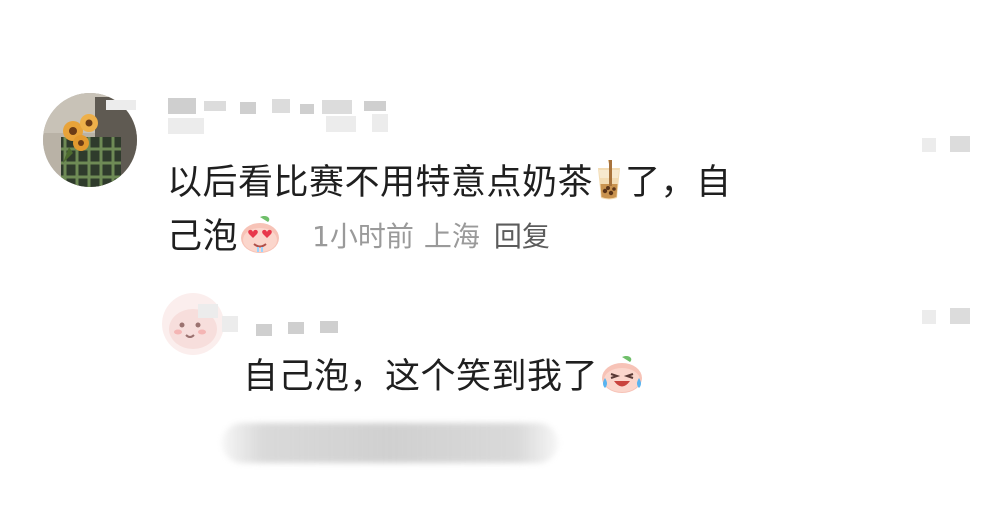 The height and width of the screenshot is (523, 1008). Describe the element at coordinates (193, 324) in the screenshot. I see `reply-avatar` at that location.